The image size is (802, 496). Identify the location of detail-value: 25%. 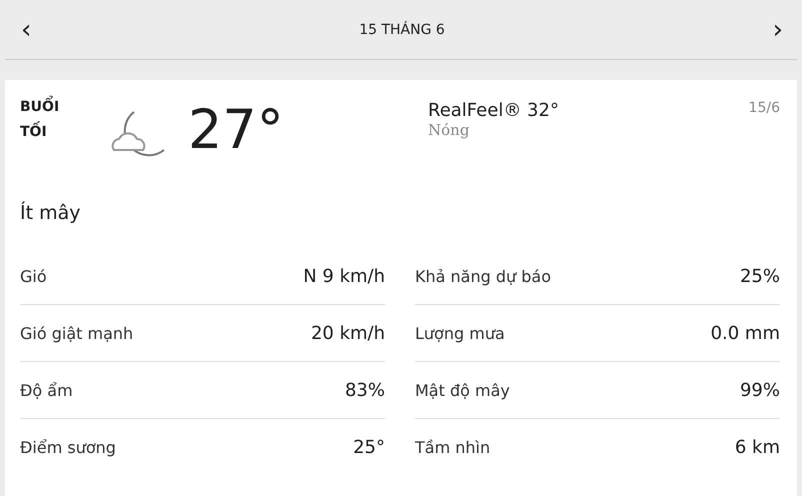
(760, 276).